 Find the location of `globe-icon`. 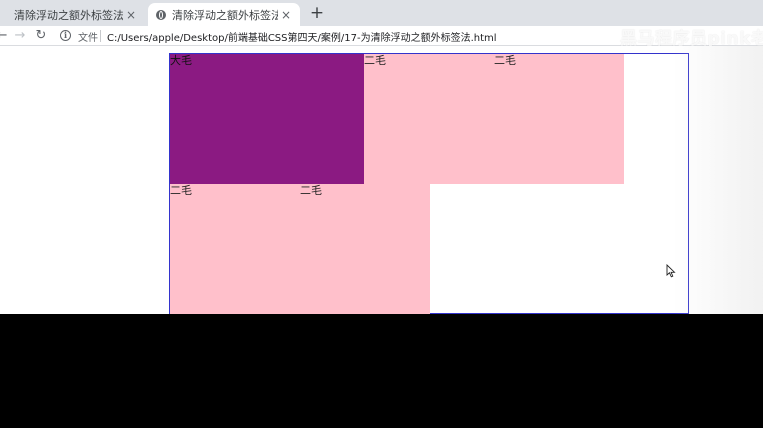

globe-icon is located at coordinates (161, 14).